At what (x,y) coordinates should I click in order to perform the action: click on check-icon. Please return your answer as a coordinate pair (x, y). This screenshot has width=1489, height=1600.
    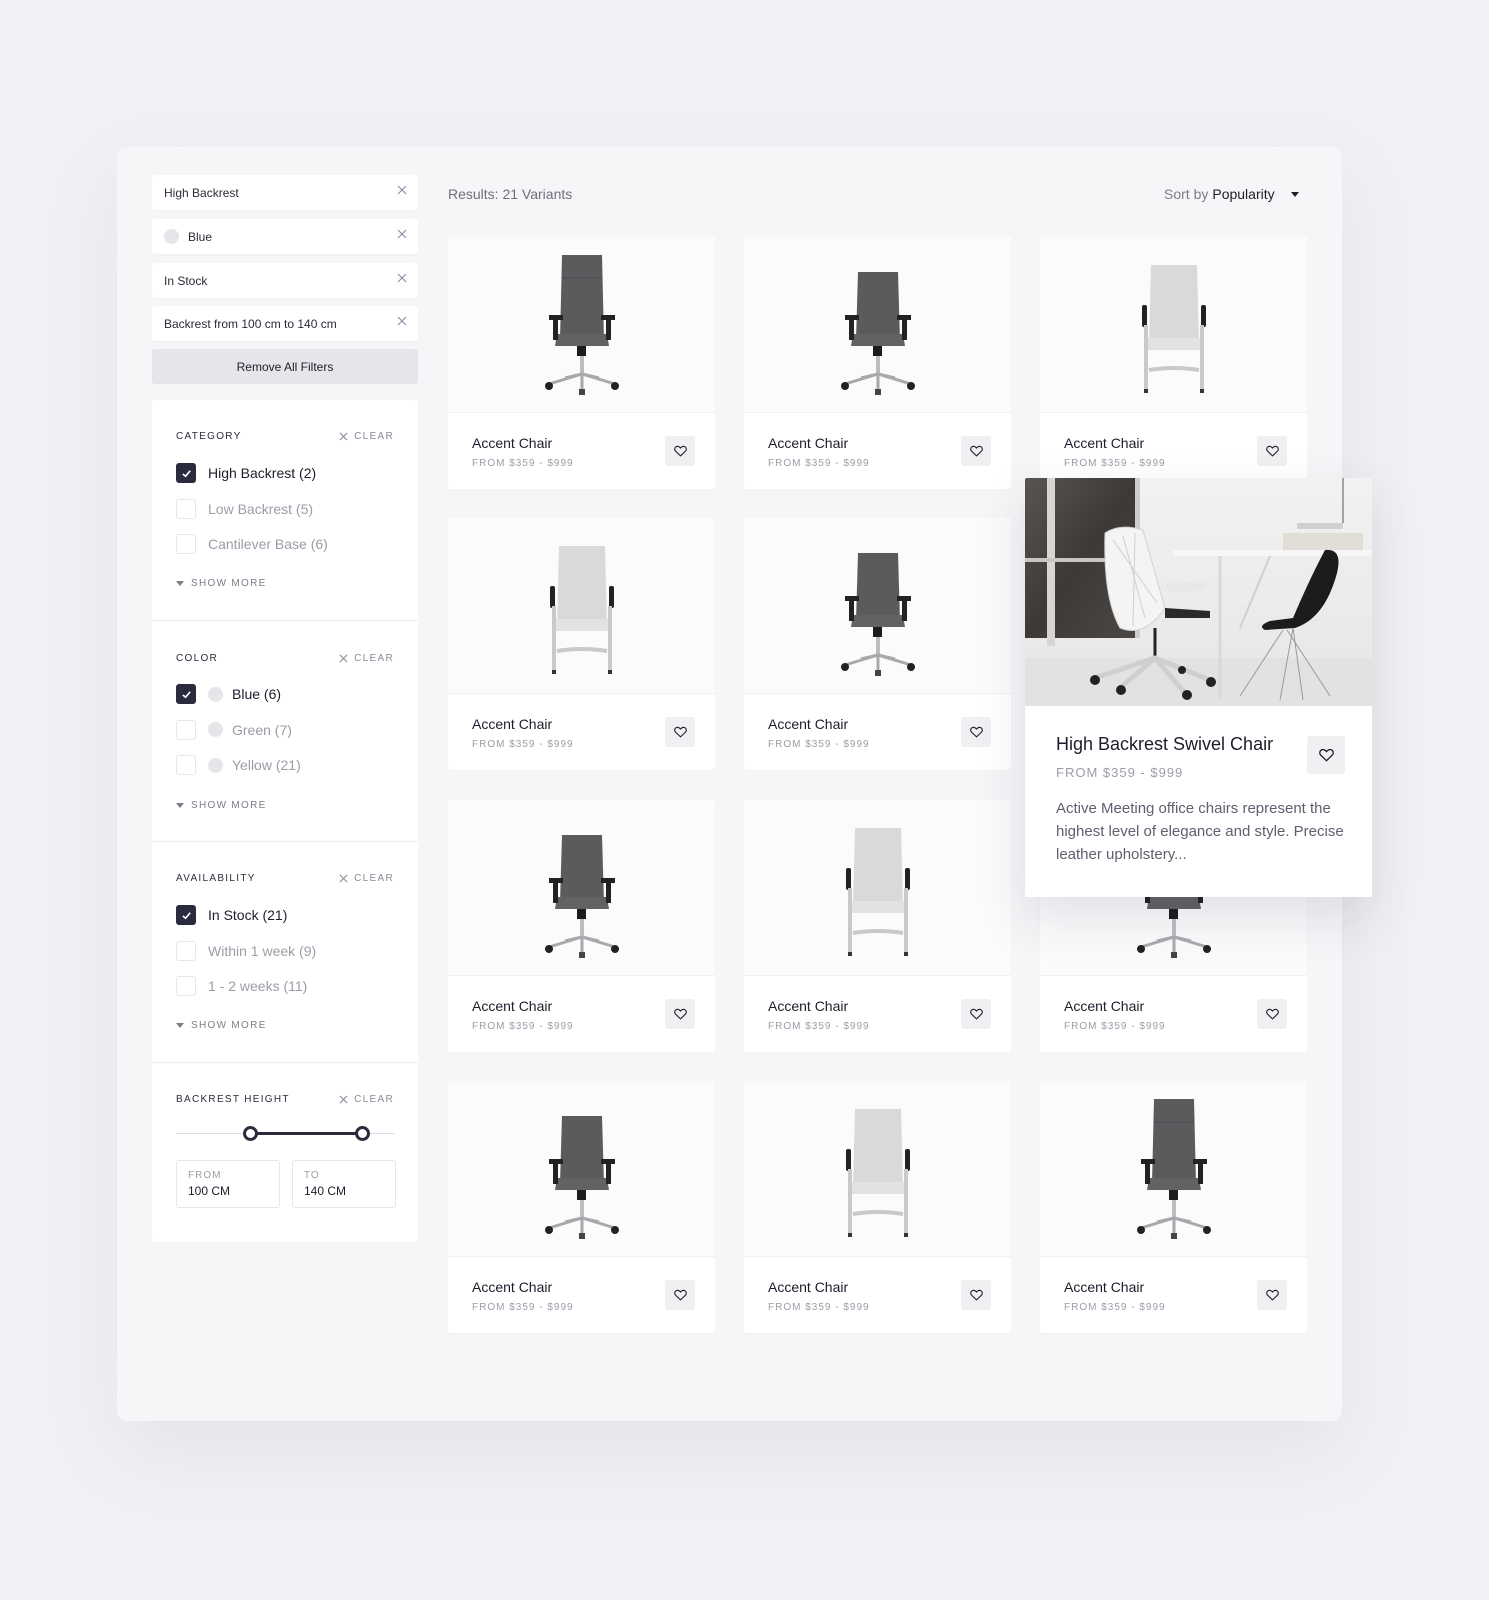
    Looking at the image, I should click on (186, 694).